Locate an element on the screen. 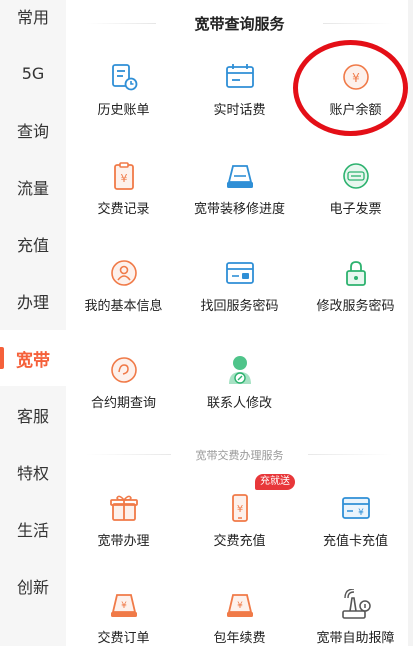 The height and width of the screenshot is (646, 413). action-label: 宽带办理 is located at coordinates (123, 541).